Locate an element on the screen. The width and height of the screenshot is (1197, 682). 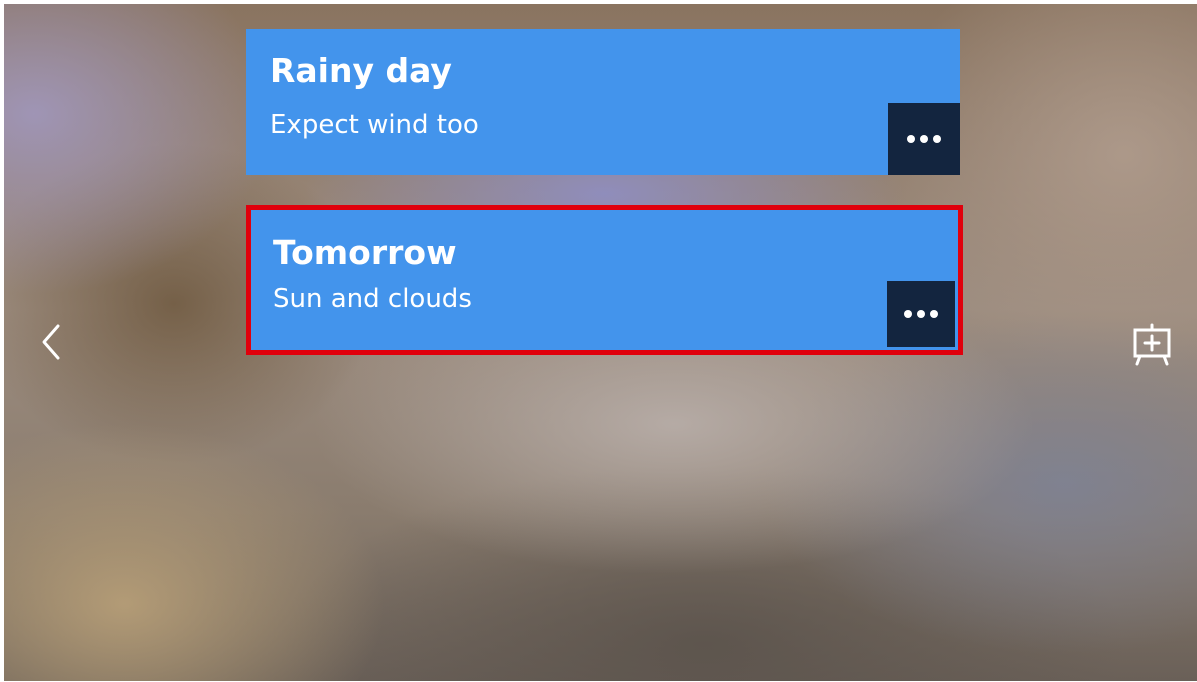
card-subtitle: Expect wind too is located at coordinates (374, 125).